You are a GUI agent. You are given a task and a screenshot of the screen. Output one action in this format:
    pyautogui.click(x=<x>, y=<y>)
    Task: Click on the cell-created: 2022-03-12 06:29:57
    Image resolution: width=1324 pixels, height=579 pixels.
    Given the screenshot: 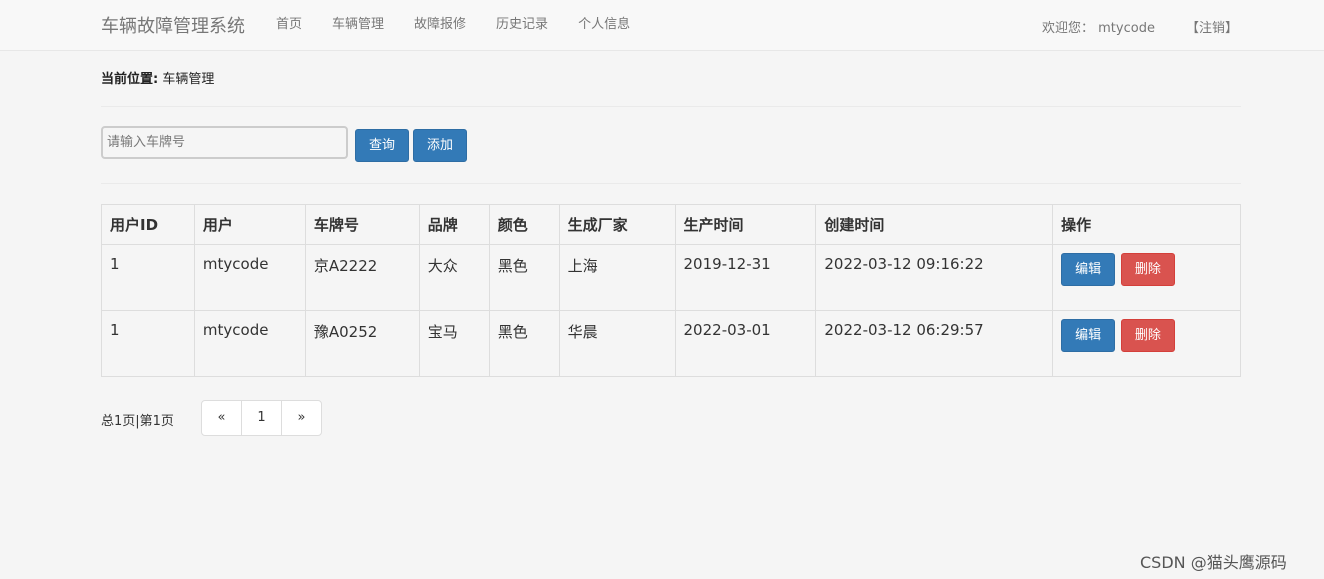 What is the action you would take?
    pyautogui.click(x=934, y=343)
    